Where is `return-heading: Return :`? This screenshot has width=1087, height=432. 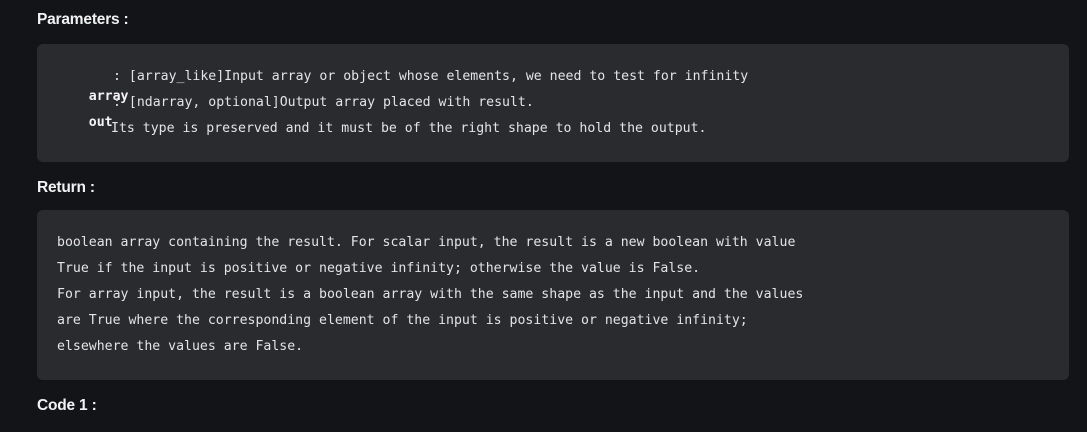 return-heading: Return : is located at coordinates (66, 187).